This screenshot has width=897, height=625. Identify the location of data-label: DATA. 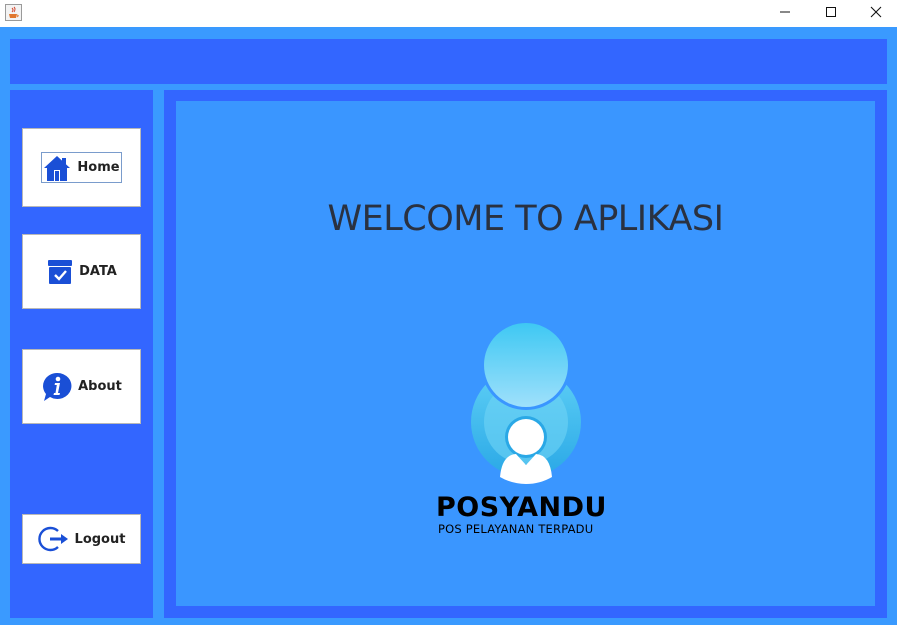
(98, 271).